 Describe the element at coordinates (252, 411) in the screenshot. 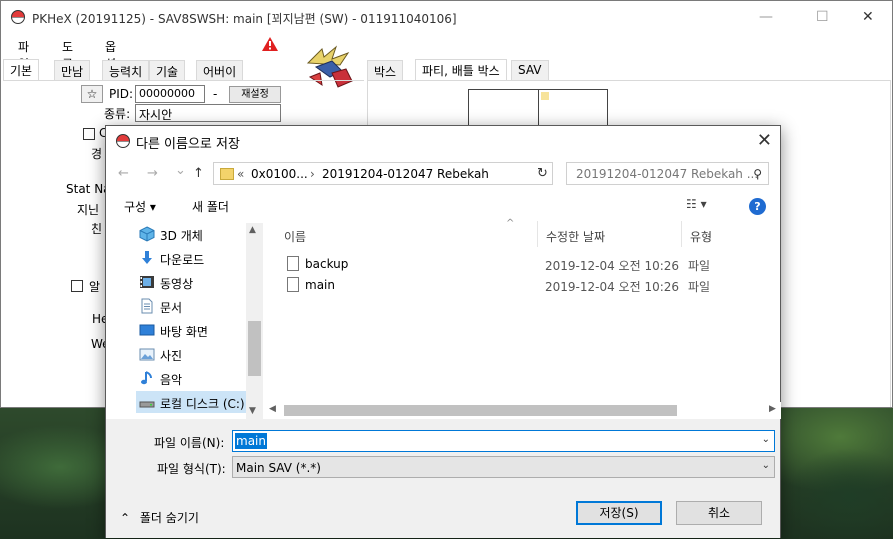

I see `scroll-down-icon: ▼` at that location.